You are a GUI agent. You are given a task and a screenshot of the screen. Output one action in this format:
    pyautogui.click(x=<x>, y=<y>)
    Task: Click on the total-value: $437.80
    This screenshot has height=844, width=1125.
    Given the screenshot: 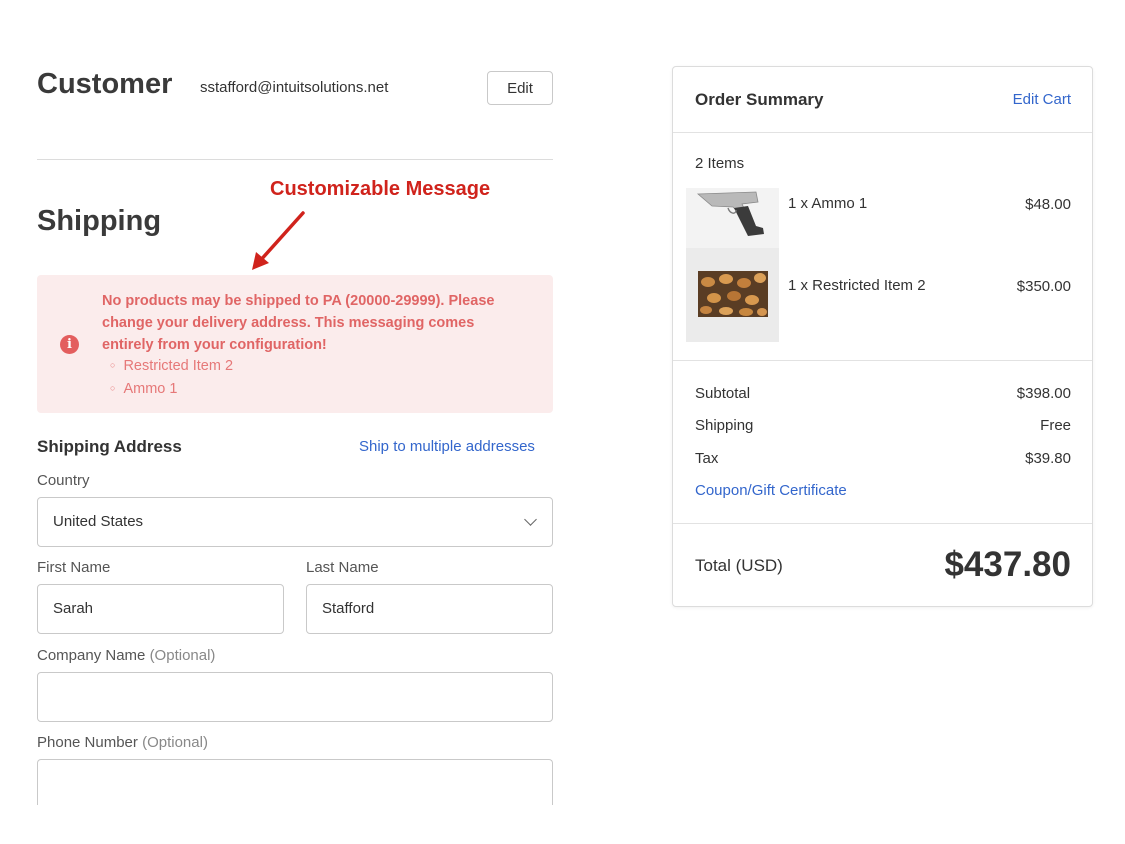 What is the action you would take?
    pyautogui.click(x=1007, y=564)
    